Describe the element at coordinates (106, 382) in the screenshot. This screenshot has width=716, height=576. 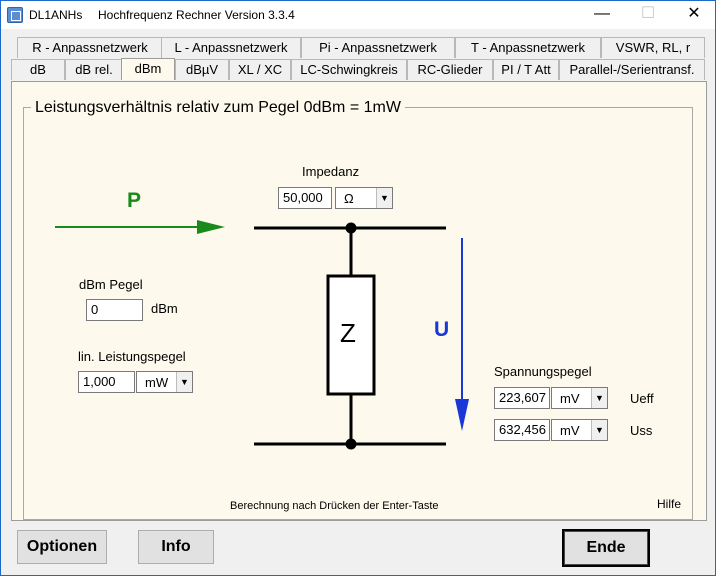
I see `lin-leistungspegel-input: 1,000` at that location.